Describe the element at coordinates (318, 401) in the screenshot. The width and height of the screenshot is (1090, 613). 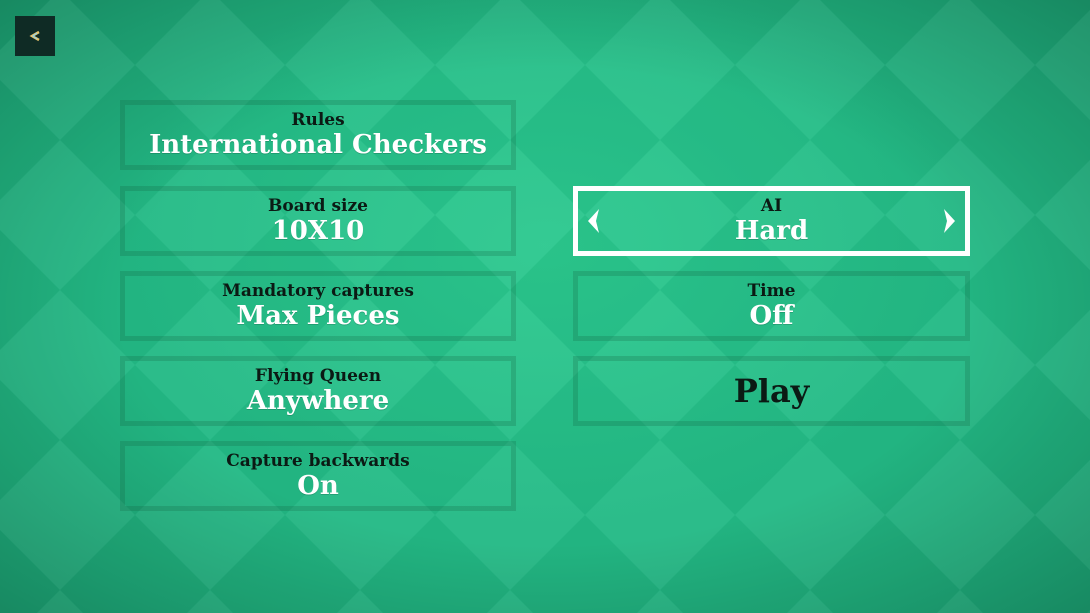
I see `flying-queen-value: Anywhere` at that location.